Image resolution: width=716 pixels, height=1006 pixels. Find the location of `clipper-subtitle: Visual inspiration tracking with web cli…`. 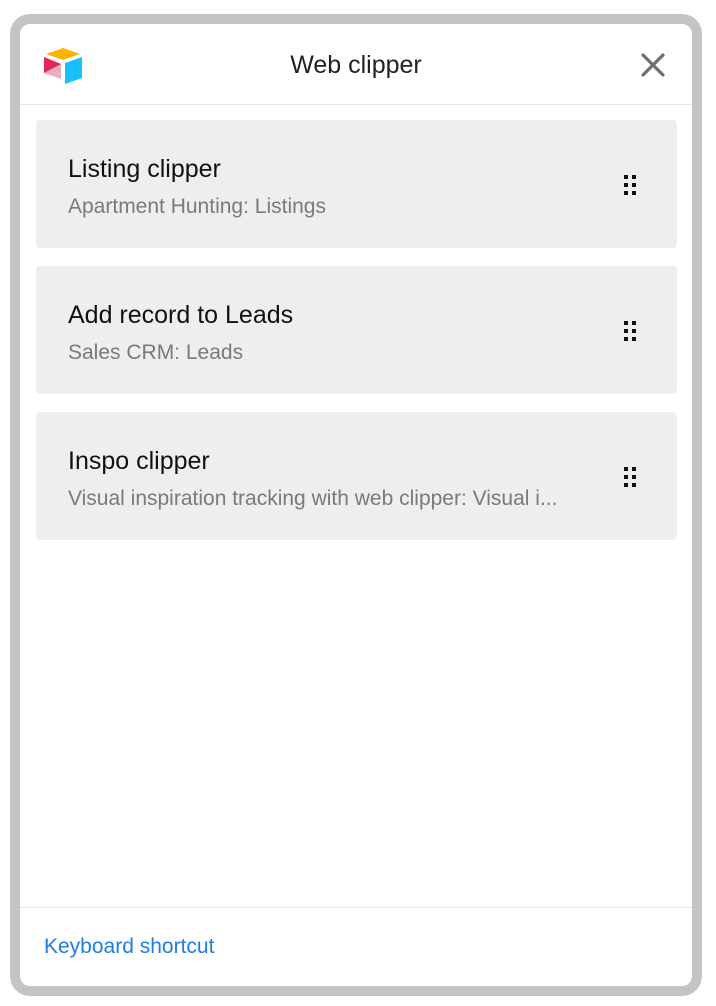

clipper-subtitle: Visual inspiration tracking with web cli… is located at coordinates (313, 498).